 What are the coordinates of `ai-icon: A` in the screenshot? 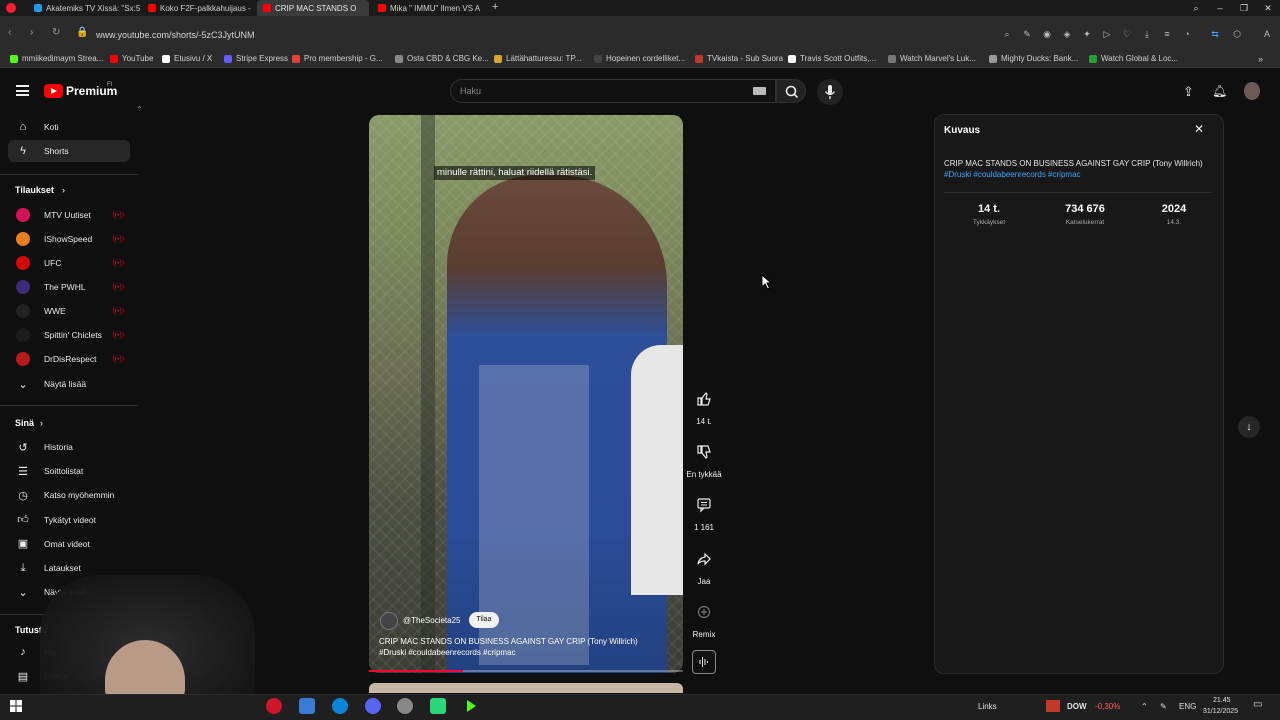 It's located at (1267, 34).